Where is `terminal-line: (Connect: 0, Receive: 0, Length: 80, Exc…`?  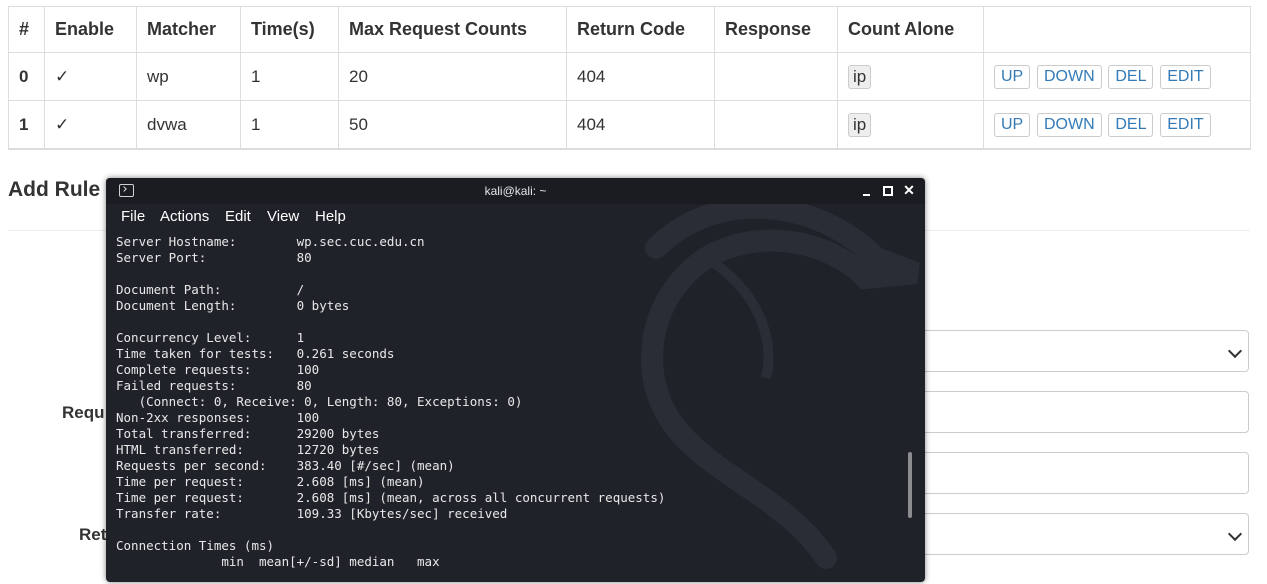 terminal-line: (Connect: 0, Receive: 0, Length: 80, Exc… is located at coordinates (319, 401).